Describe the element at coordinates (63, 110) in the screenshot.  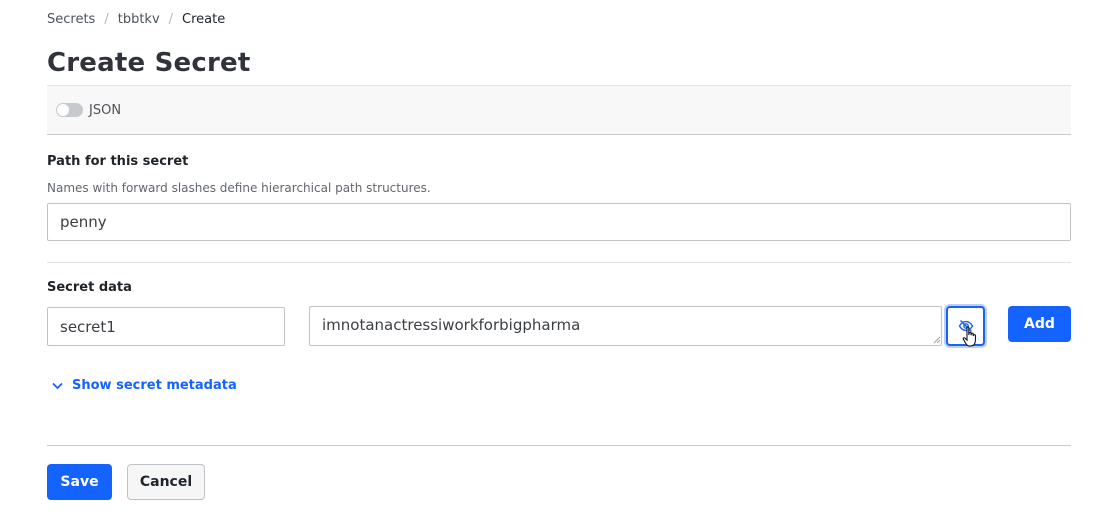
I see `toggle-knob` at that location.